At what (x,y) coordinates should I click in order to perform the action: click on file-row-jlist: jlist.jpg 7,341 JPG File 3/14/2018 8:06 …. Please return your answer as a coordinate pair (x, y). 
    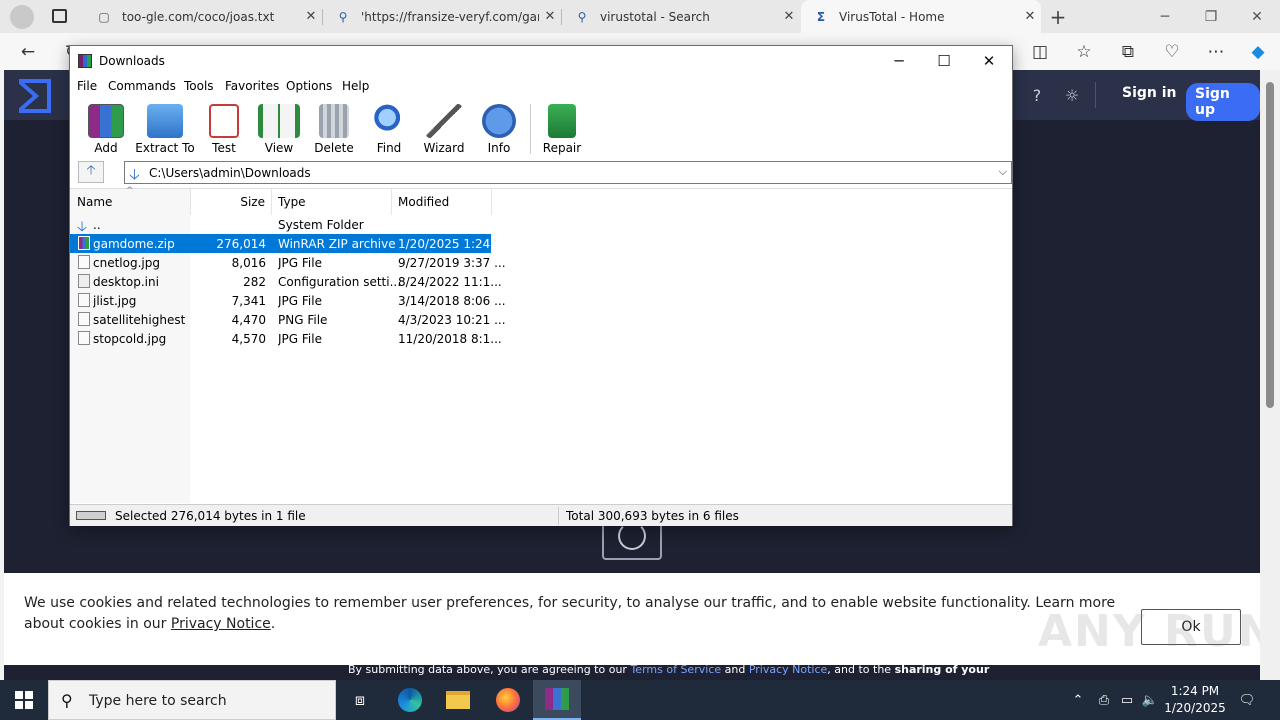
    Looking at the image, I should click on (288, 300).